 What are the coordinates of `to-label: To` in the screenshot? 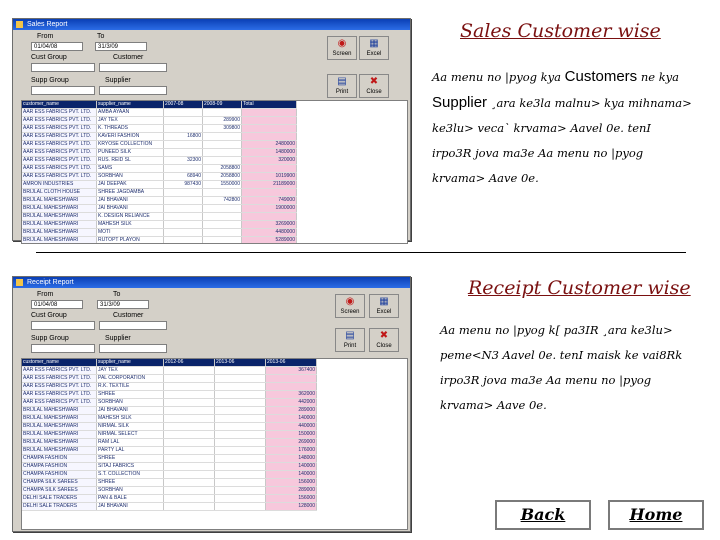 It's located at (117, 294).